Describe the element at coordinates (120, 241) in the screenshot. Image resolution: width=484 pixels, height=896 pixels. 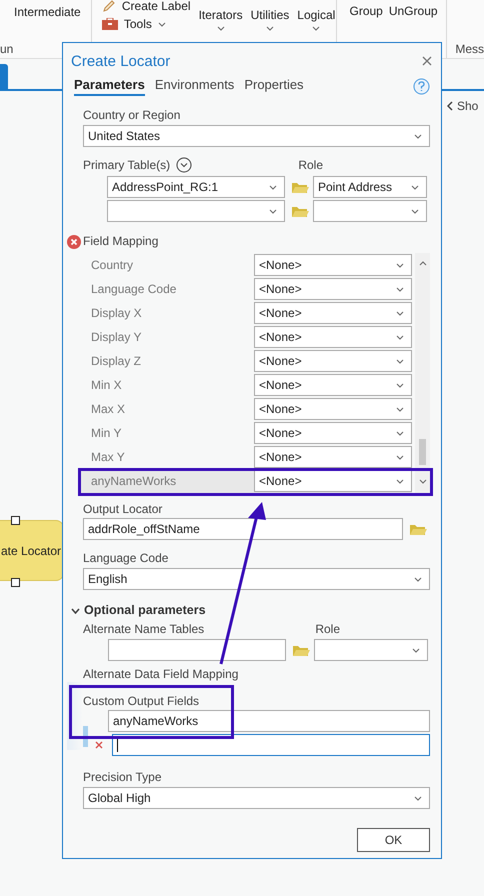
I see `section-label: Field Mapping` at that location.